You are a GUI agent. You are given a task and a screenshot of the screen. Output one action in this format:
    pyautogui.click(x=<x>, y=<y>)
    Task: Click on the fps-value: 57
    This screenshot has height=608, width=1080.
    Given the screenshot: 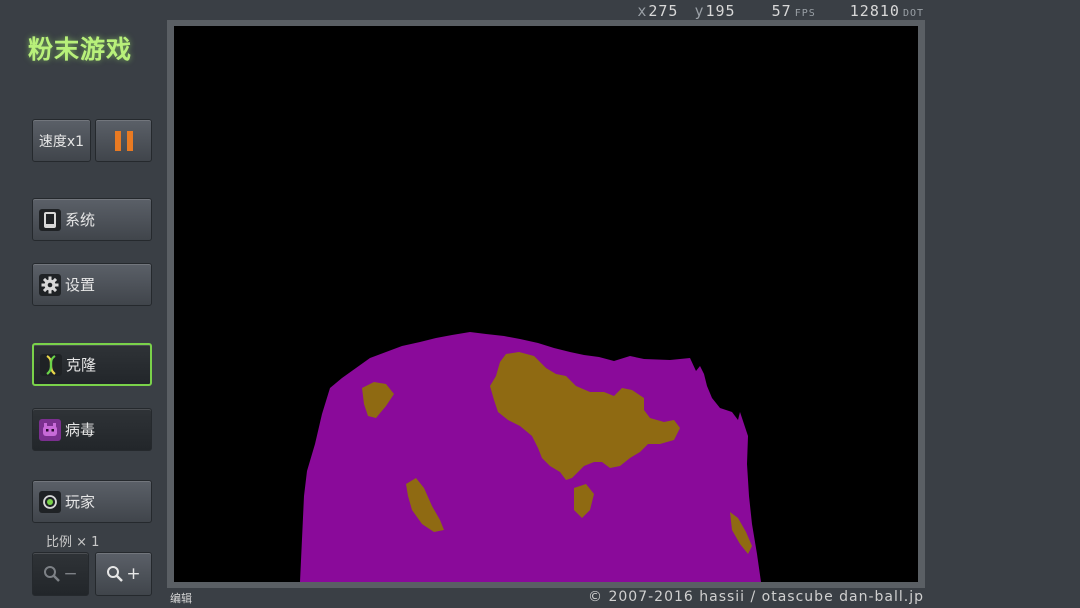 What is the action you would take?
    pyautogui.click(x=781, y=11)
    